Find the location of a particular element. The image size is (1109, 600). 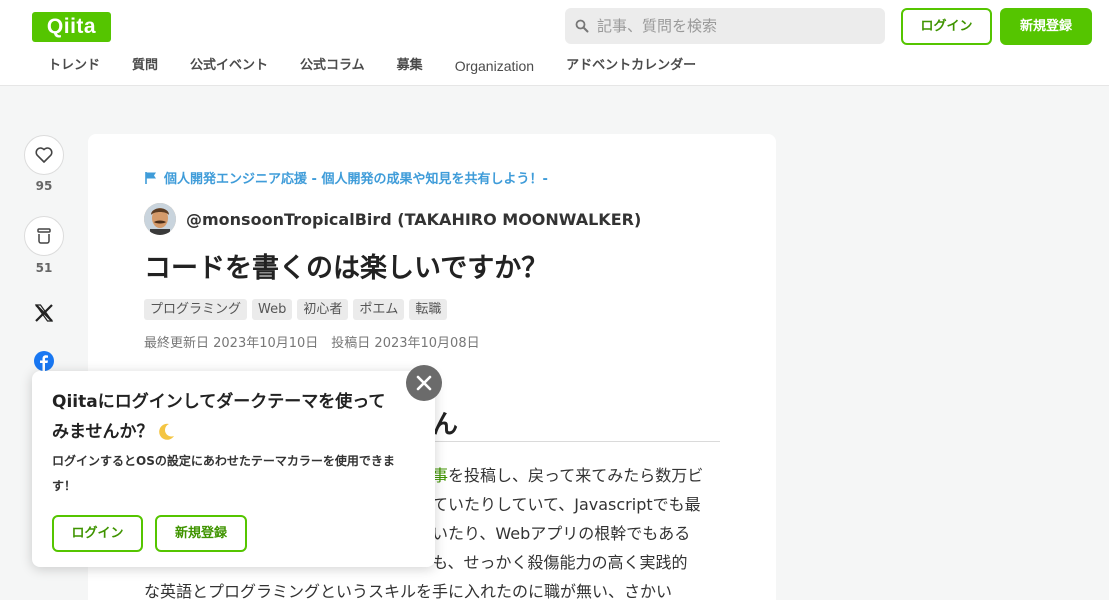

tag-list: プログラミング Web 初心者 ポエム 転職 is located at coordinates (298, 309).